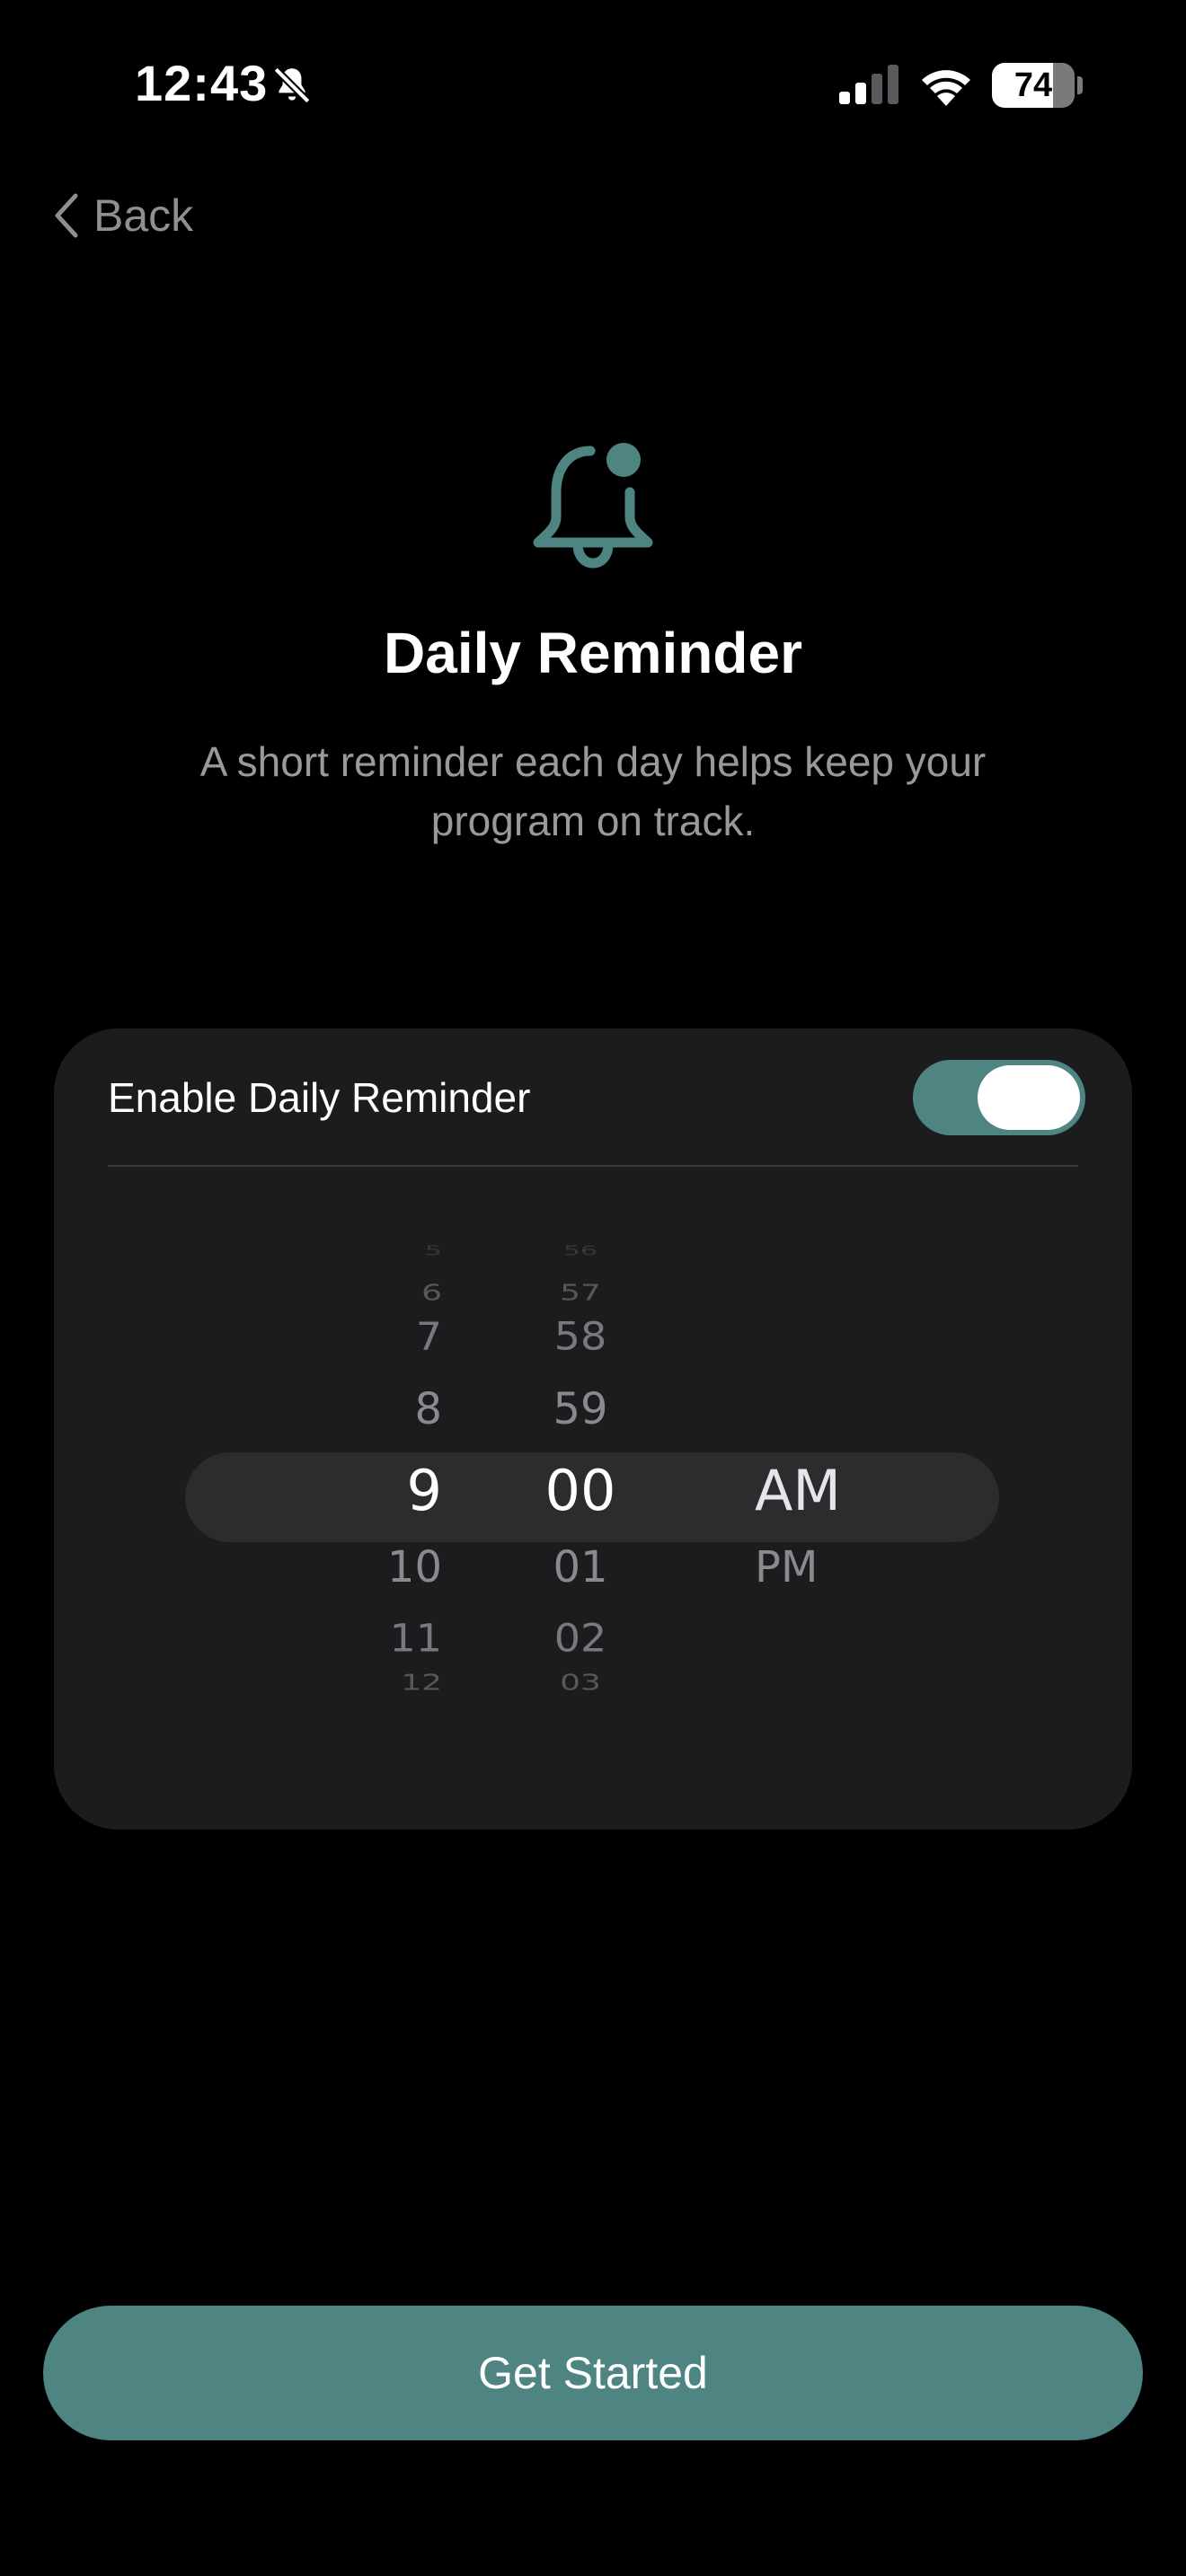 The image size is (1186, 2576). I want to click on hour-option: 12, so click(404, 1680).